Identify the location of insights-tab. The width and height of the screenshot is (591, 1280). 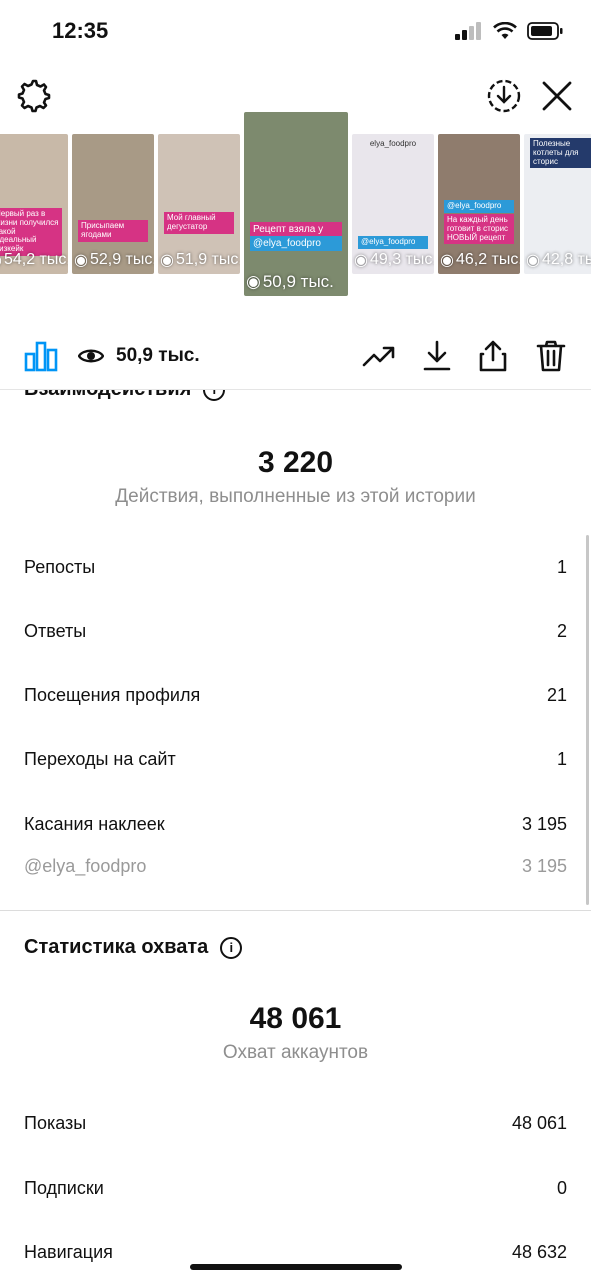
(41, 356).